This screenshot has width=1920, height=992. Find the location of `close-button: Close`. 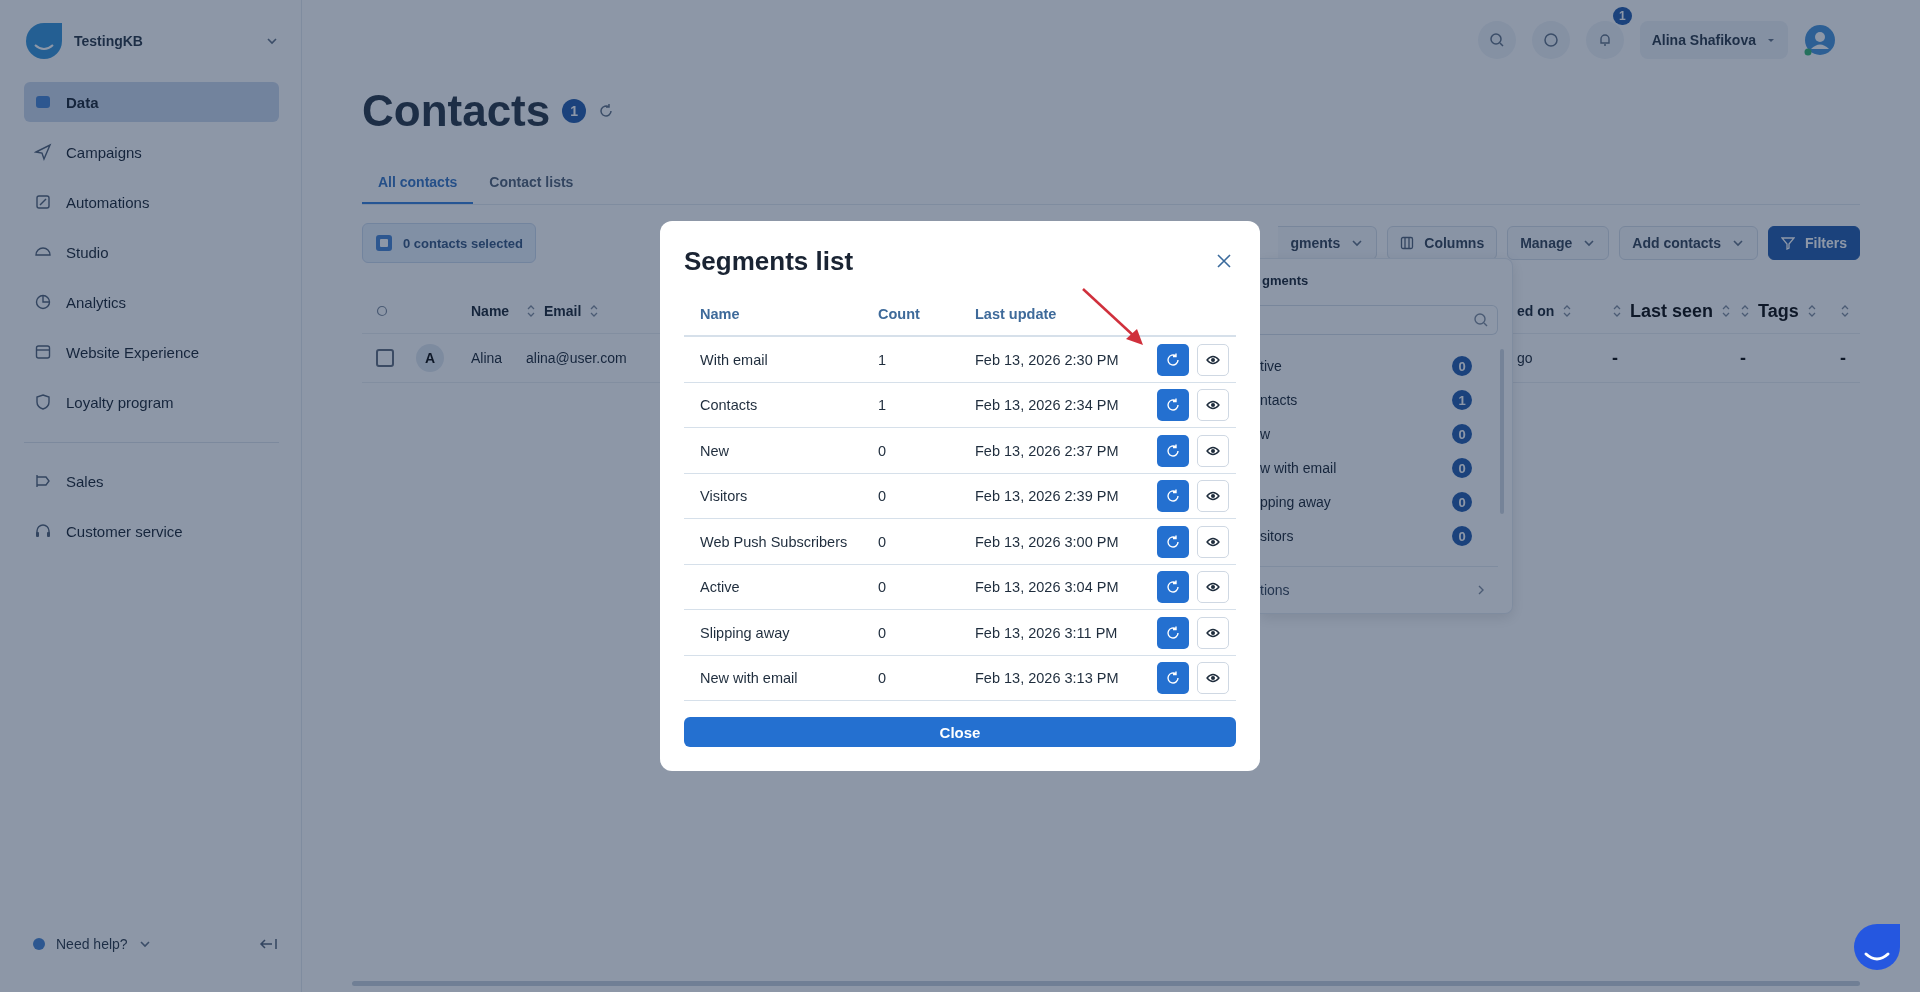

close-button: Close is located at coordinates (960, 732).